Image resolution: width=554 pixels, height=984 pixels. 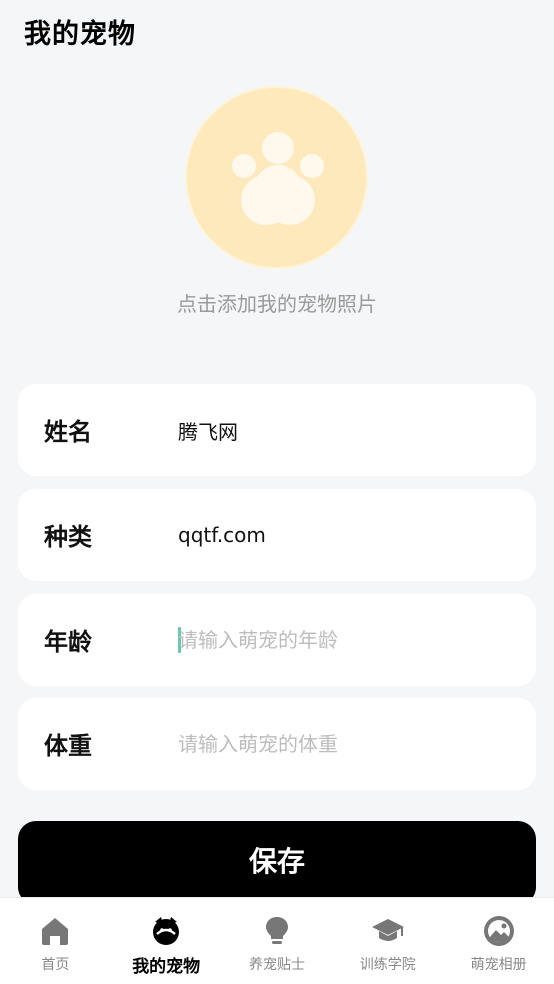 What do you see at coordinates (166, 967) in the screenshot?
I see `tab-my-pets-label: 我的宠物` at bounding box center [166, 967].